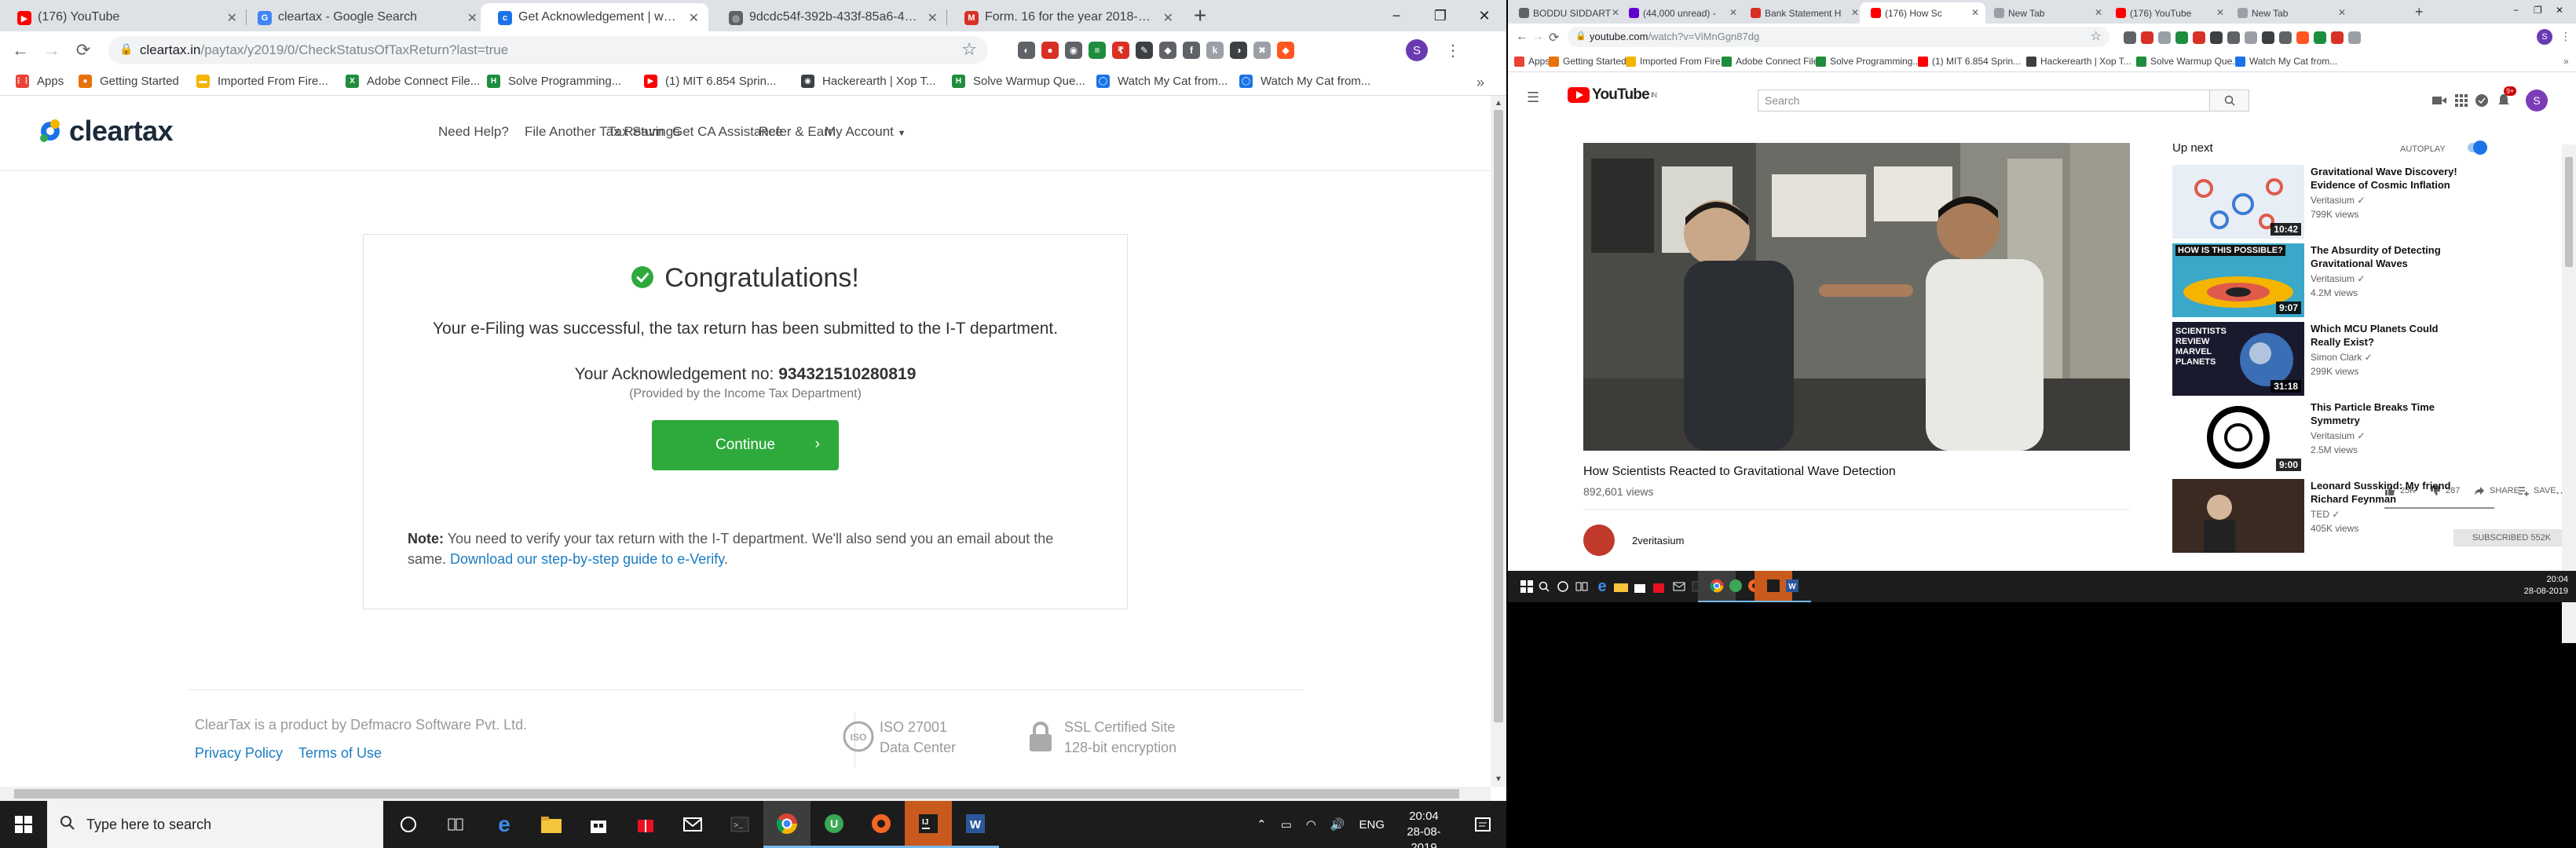 The image size is (2576, 848). What do you see at coordinates (1262, 51) in the screenshot?
I see `browser-extension-icon: ✖` at bounding box center [1262, 51].